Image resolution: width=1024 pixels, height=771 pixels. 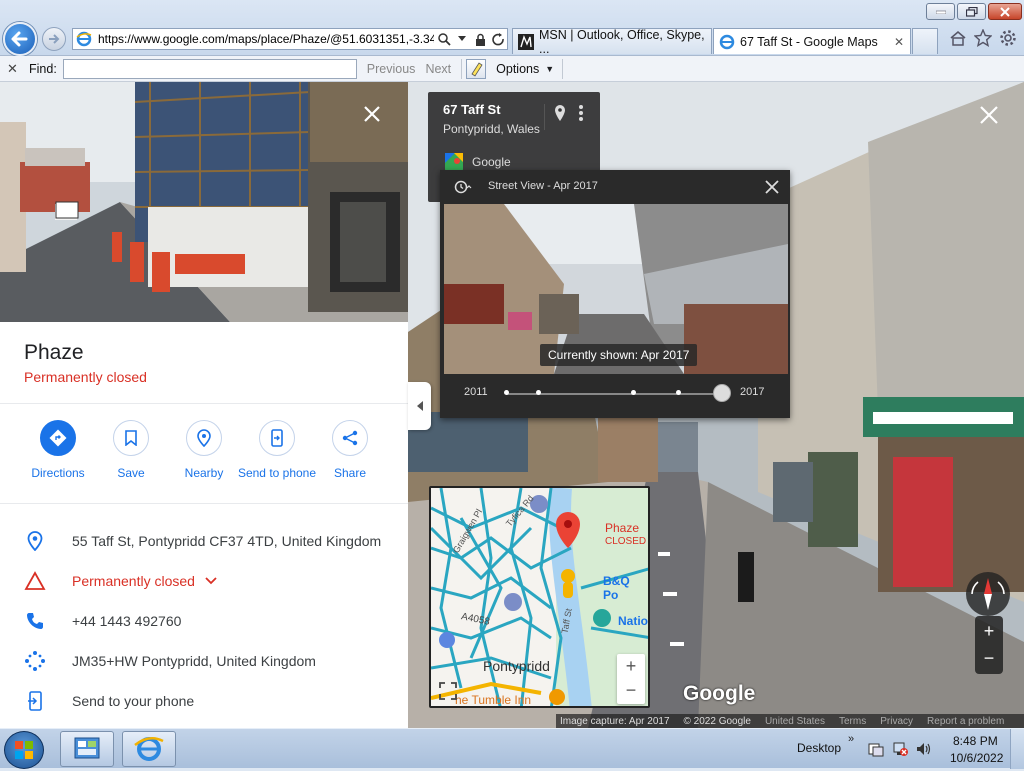 I want to click on map-place-status: CLOSED, so click(x=626, y=541).